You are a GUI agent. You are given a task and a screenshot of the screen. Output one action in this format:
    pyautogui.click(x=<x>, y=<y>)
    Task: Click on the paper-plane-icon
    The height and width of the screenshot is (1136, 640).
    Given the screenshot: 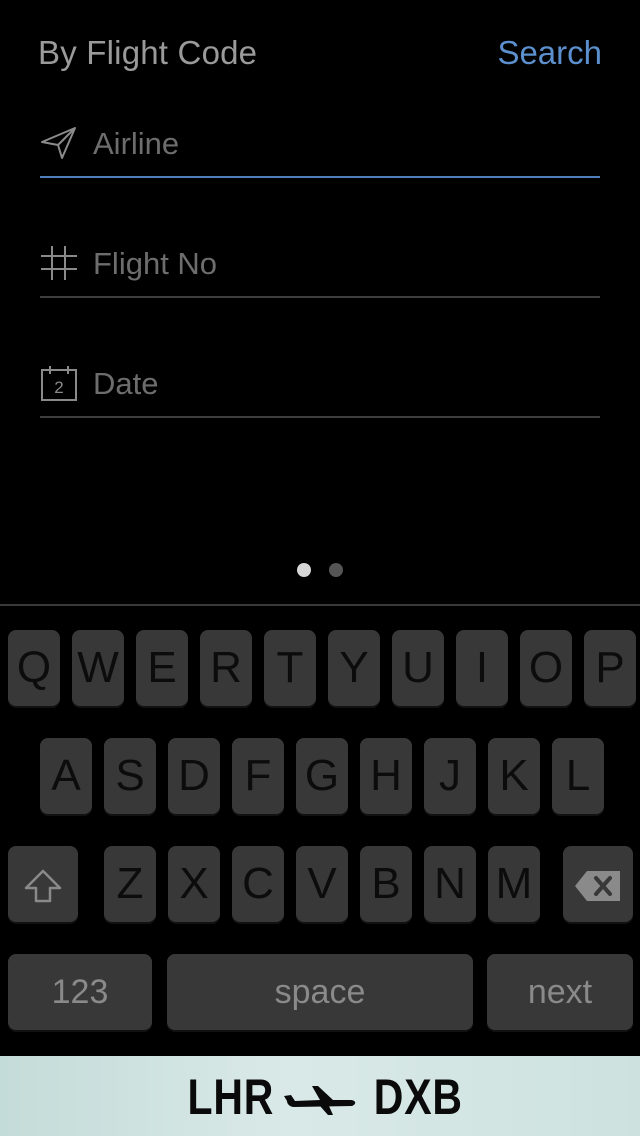 What is the action you would take?
    pyautogui.click(x=58, y=143)
    